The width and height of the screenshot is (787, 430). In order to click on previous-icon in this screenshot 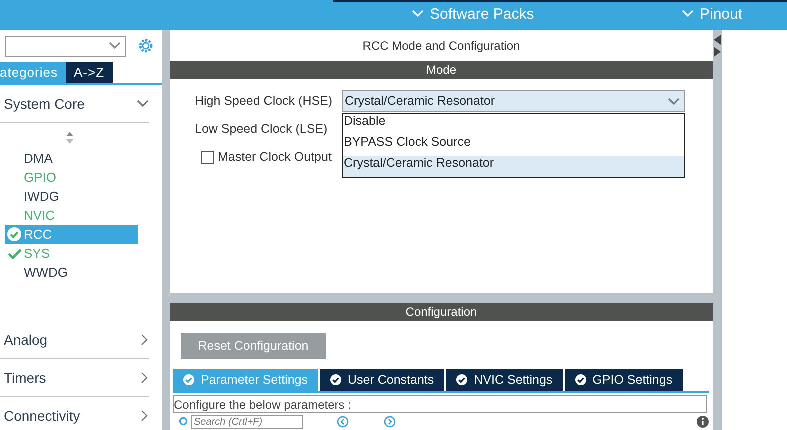, I will do `click(343, 422)`.